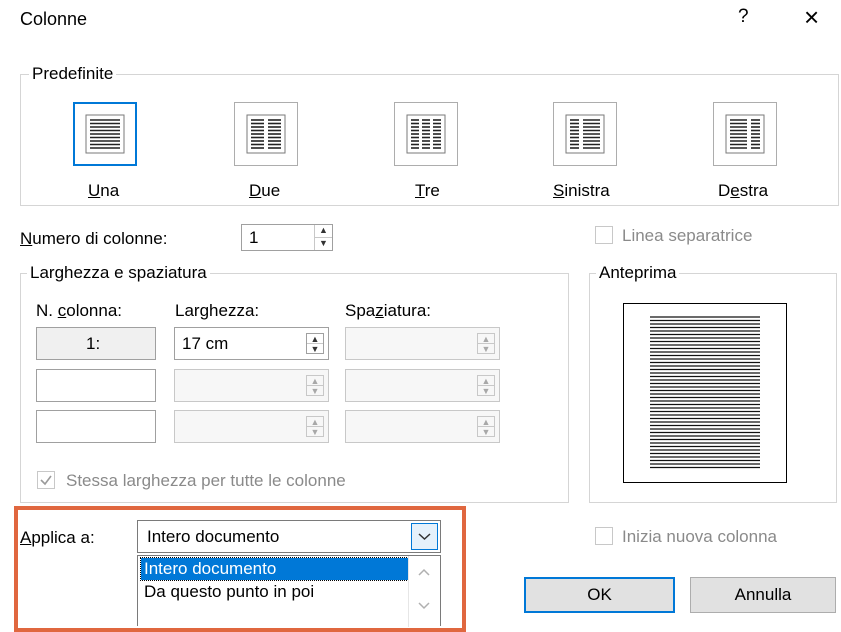  I want to click on preset-one-column-button, so click(105, 134).